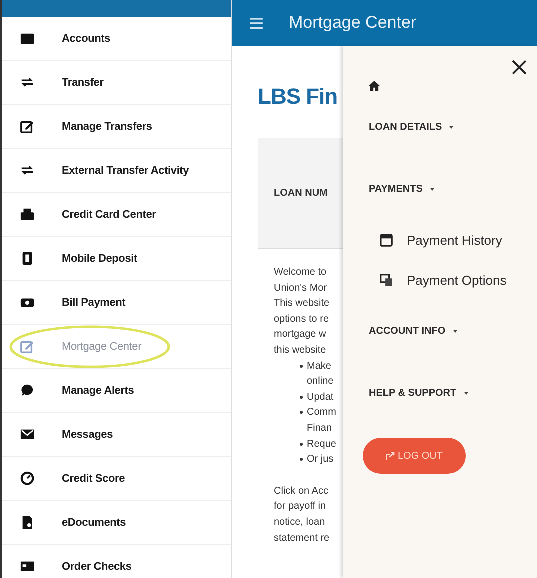 The width and height of the screenshot is (537, 578). Describe the element at coordinates (301, 507) in the screenshot. I see `paragraph-line: for payoff in` at that location.